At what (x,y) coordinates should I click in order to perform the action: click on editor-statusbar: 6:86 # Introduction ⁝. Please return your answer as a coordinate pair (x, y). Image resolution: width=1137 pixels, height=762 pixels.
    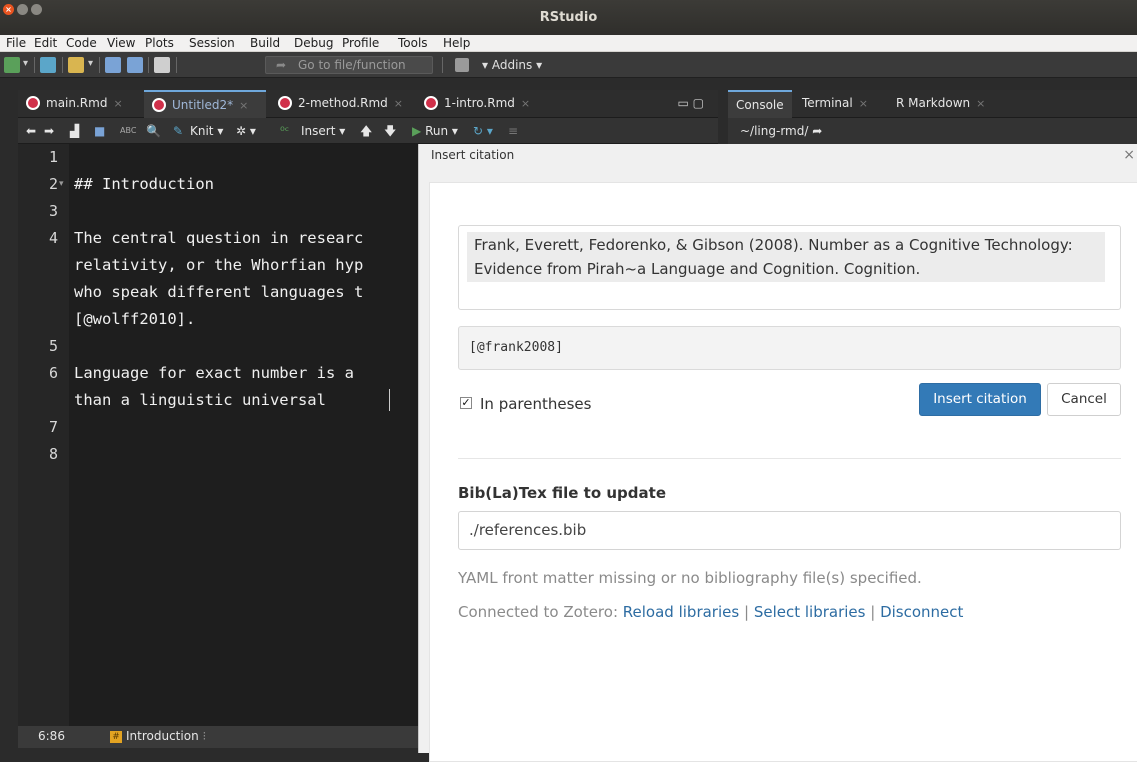
    Looking at the image, I should click on (218, 737).